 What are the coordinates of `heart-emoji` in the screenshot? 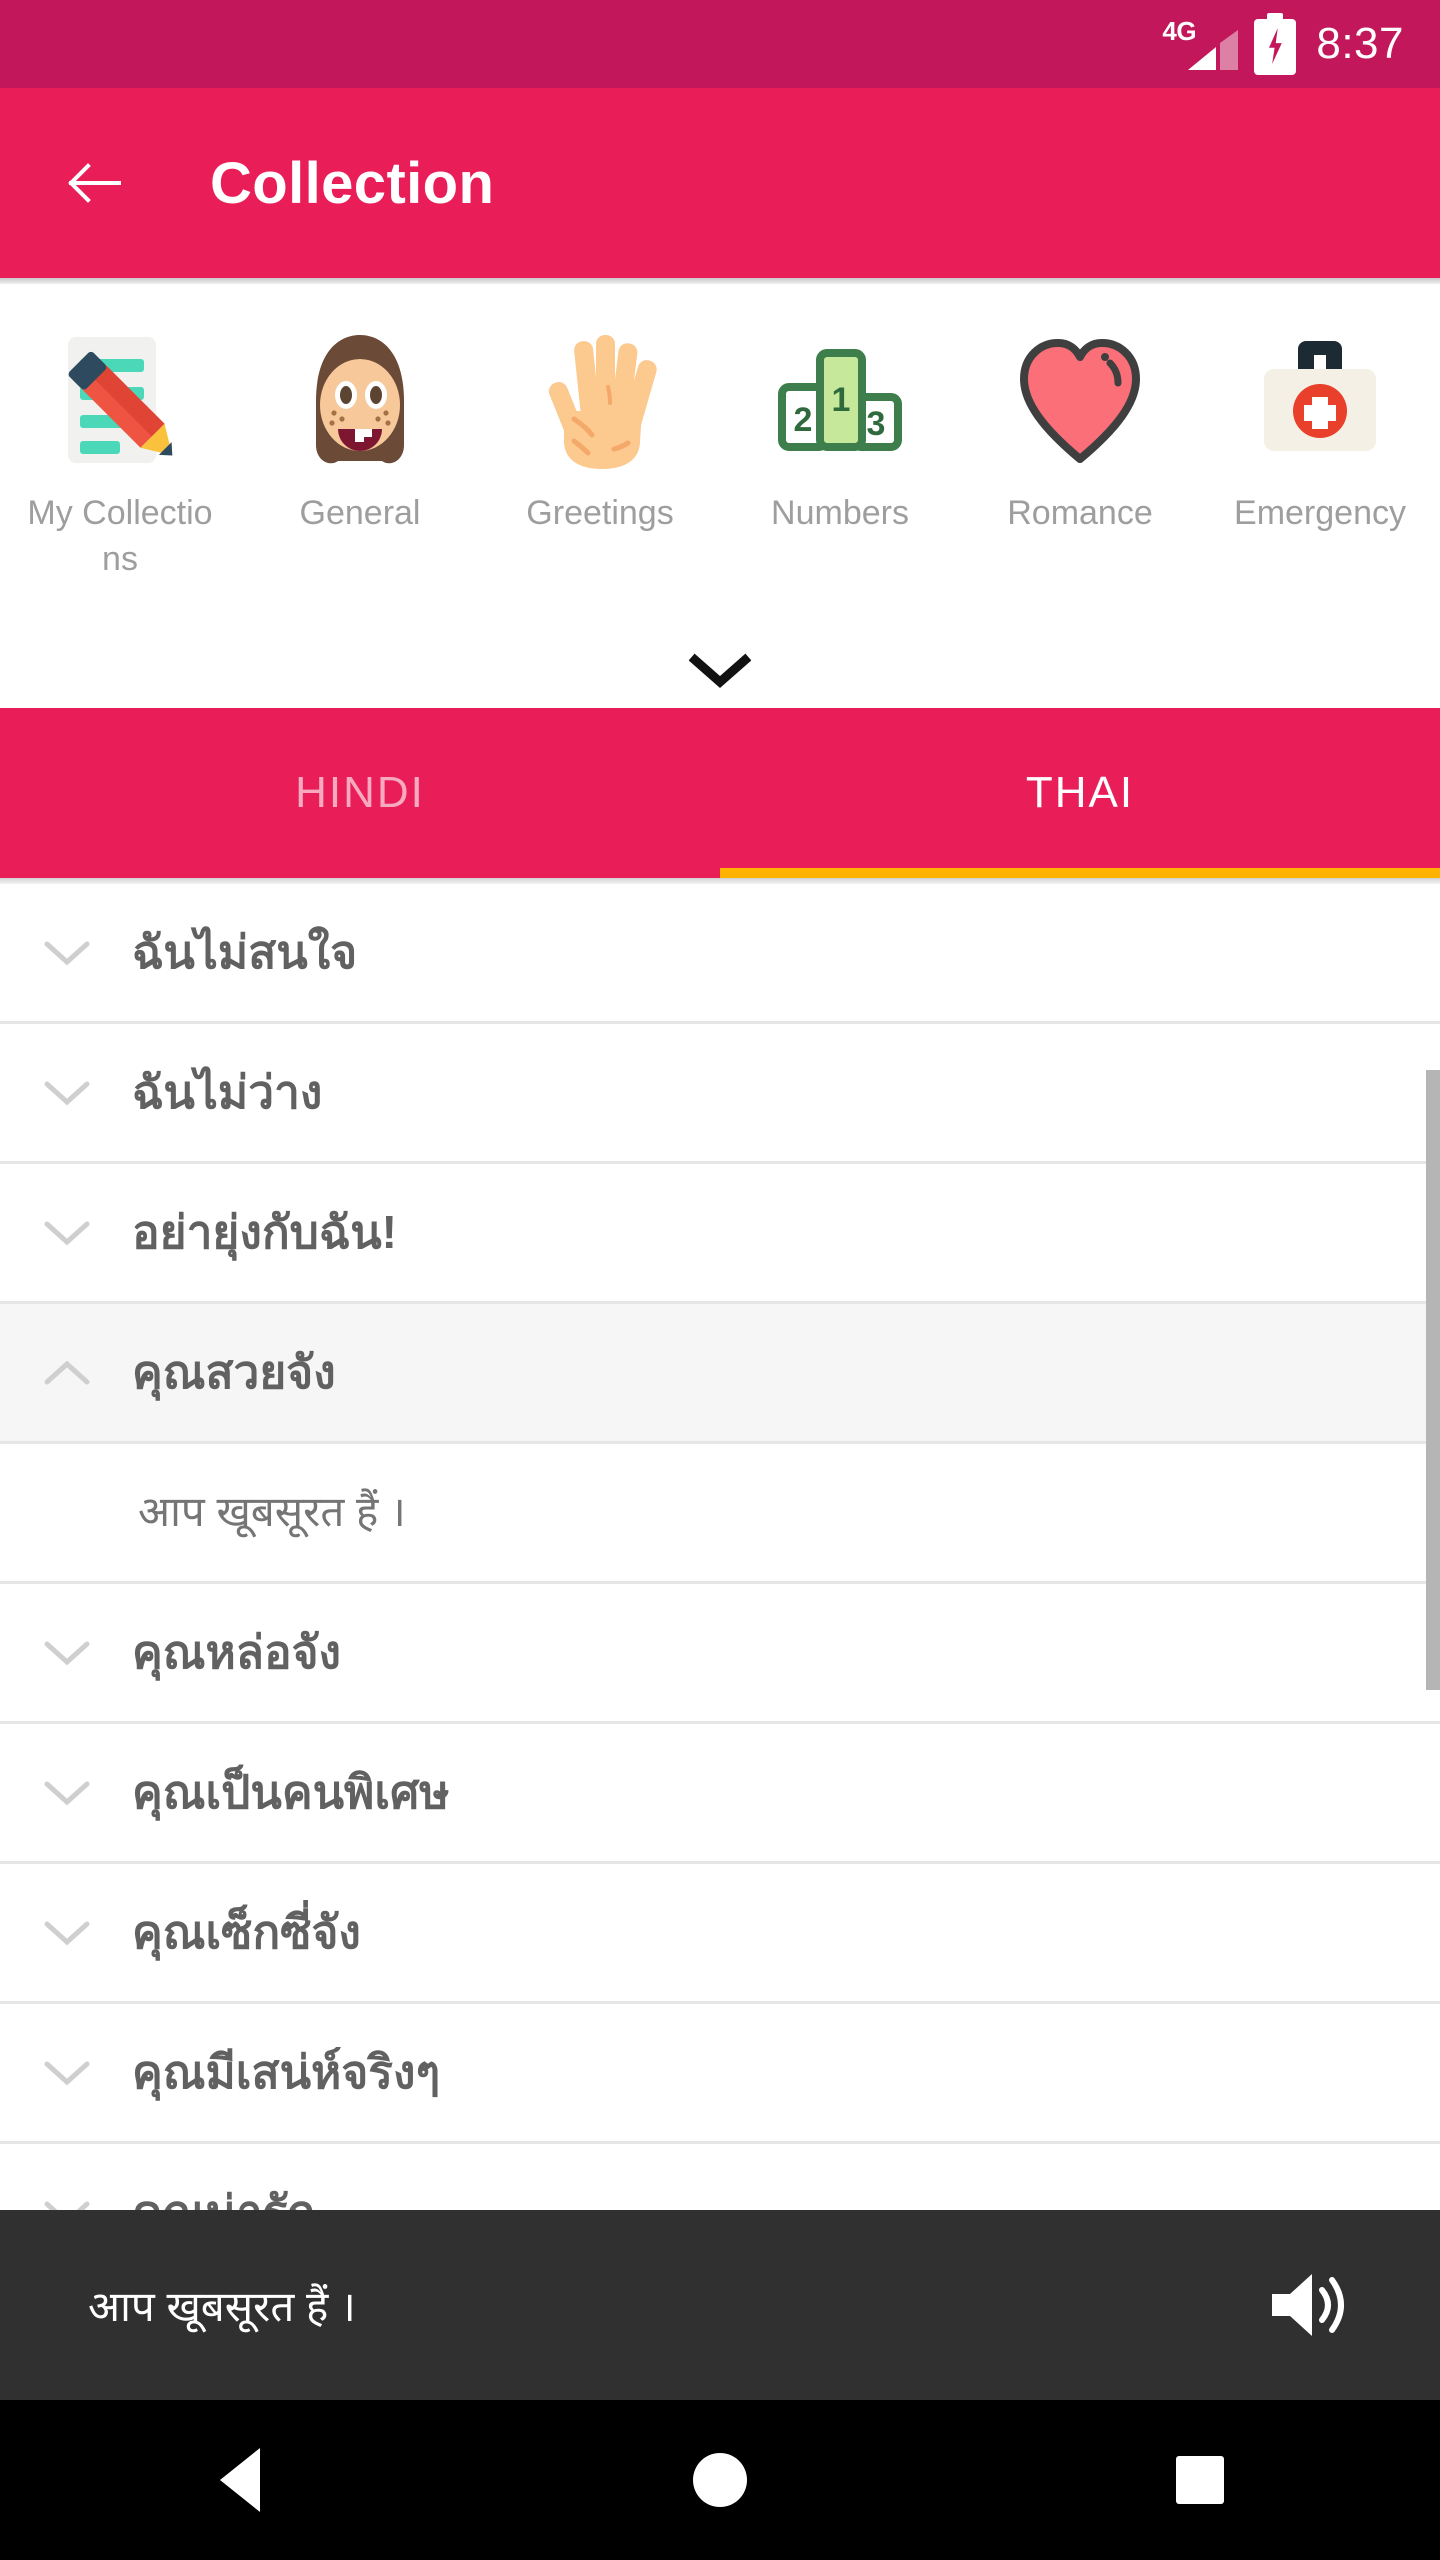 It's located at (1080, 400).